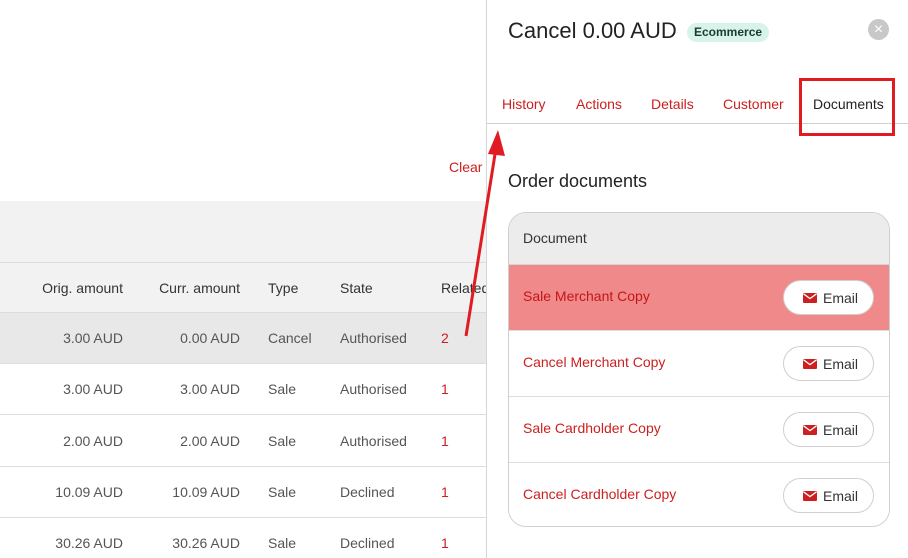 The image size is (908, 558). What do you see at coordinates (243, 441) in the screenshot?
I see `table-row: 2.00 AUD 2.00 AUD Sale Authorised 1` at bounding box center [243, 441].